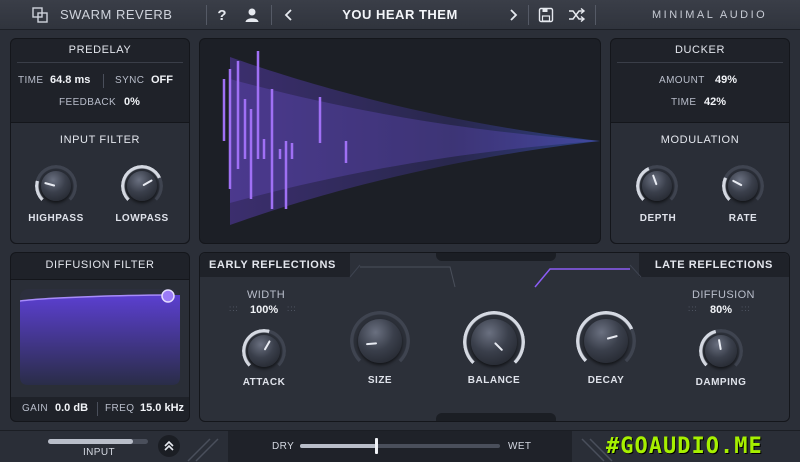  Describe the element at coordinates (520, 446) in the screenshot. I see `wet-label: WET` at that location.